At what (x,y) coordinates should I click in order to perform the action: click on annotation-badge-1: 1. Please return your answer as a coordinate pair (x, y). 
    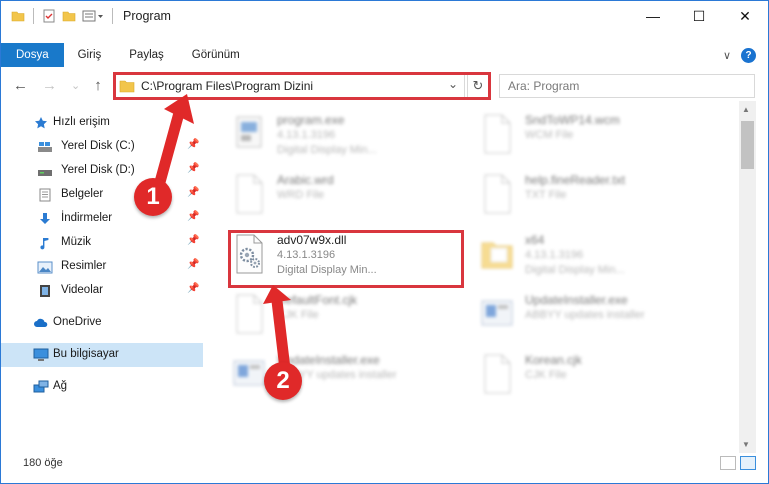
    Looking at the image, I should click on (153, 197).